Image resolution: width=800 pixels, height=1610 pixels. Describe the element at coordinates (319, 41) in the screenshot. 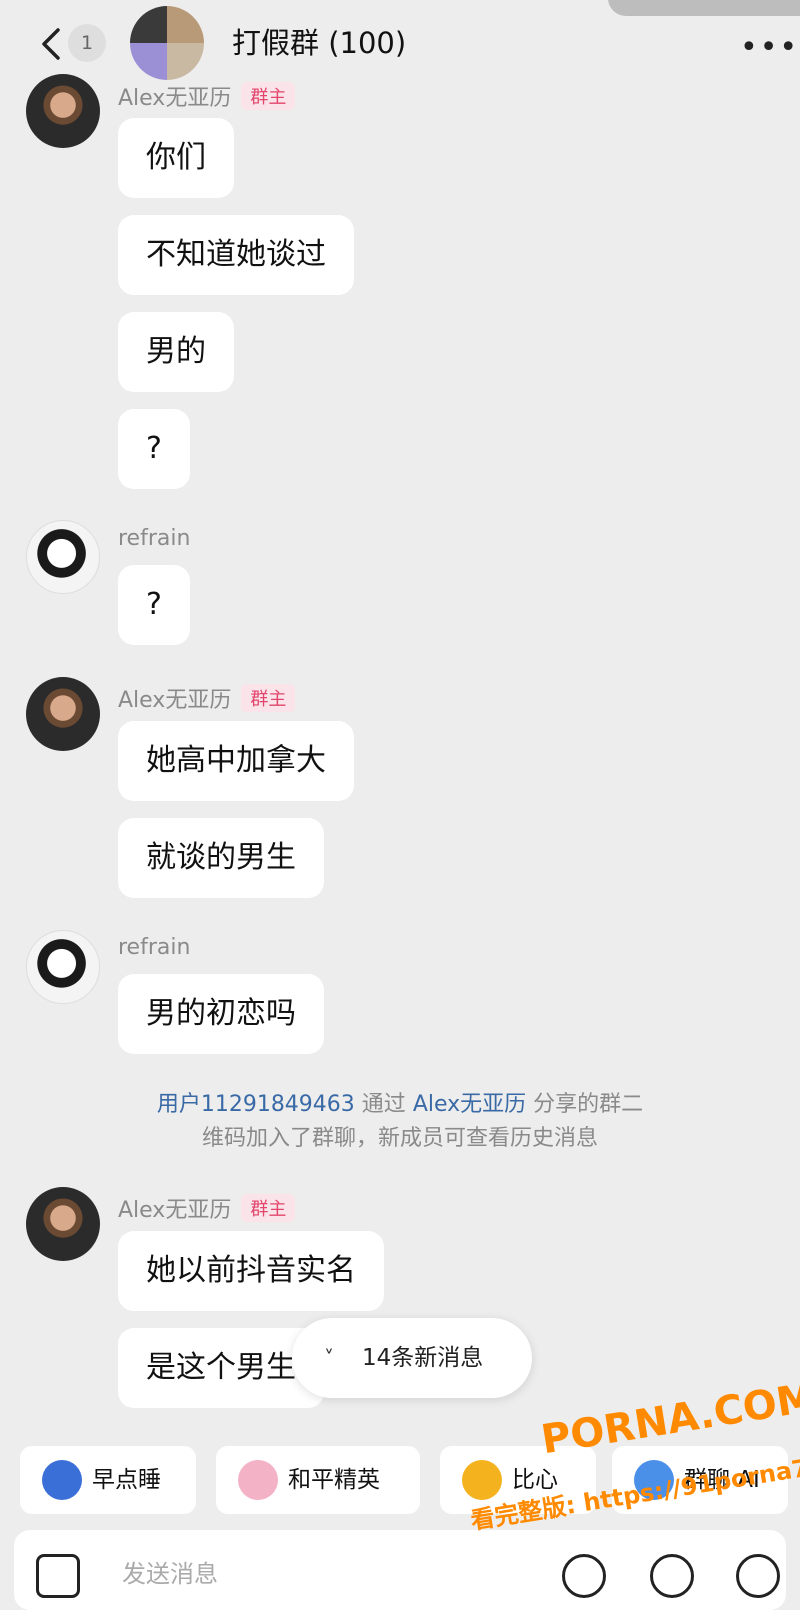

I see `chat-title: 打假群 (100)` at that location.